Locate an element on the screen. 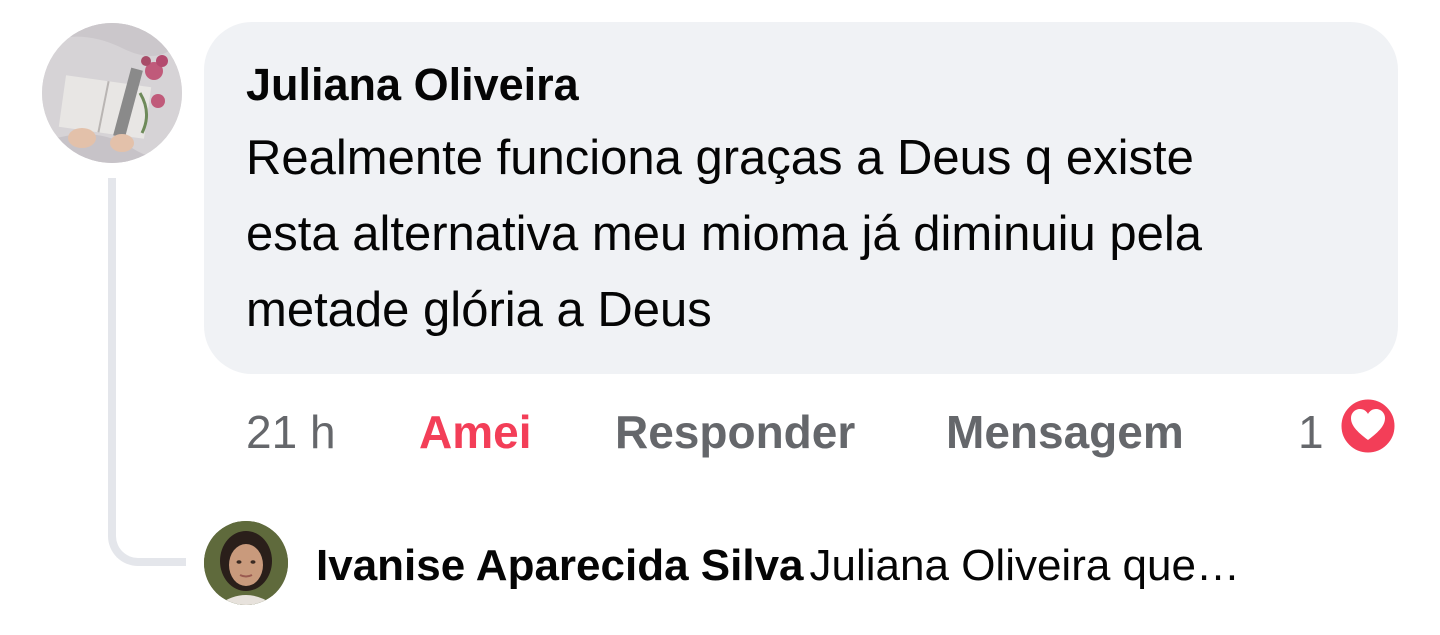 The image size is (1440, 635). comment-author: Juliana Oliveira is located at coordinates (802, 85).